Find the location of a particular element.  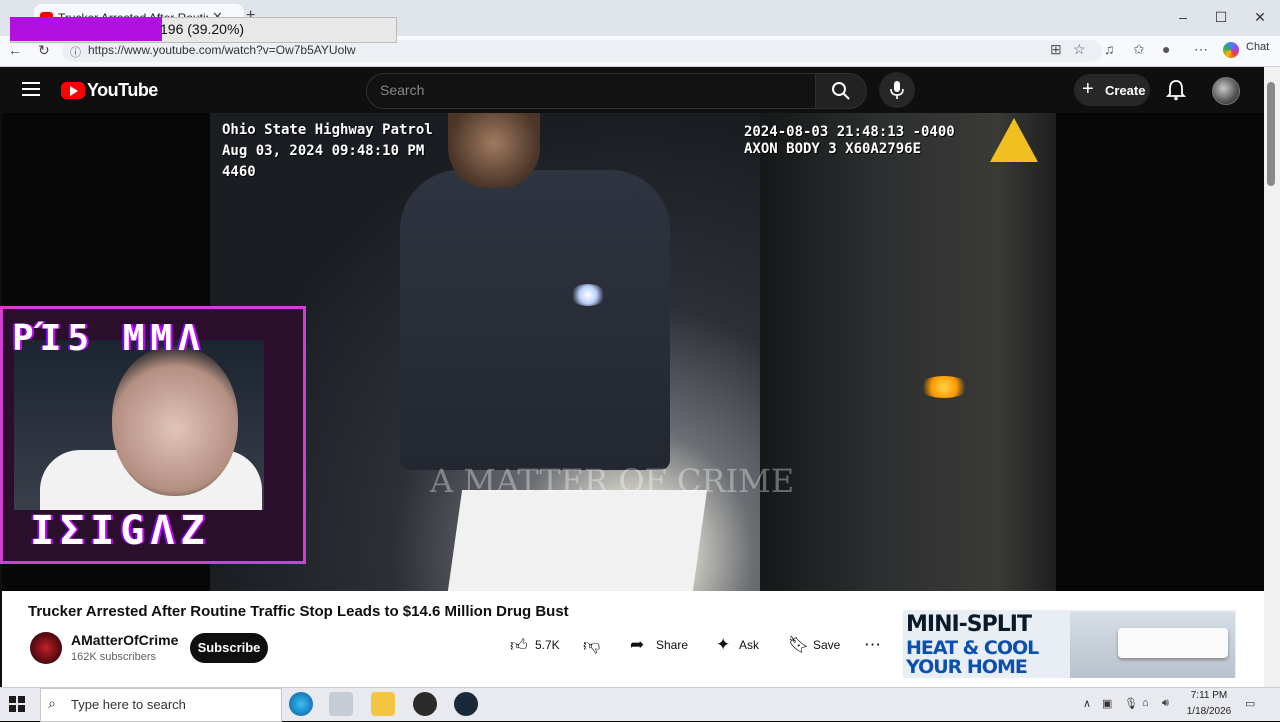

ask-button: Ask is located at coordinates (749, 645).